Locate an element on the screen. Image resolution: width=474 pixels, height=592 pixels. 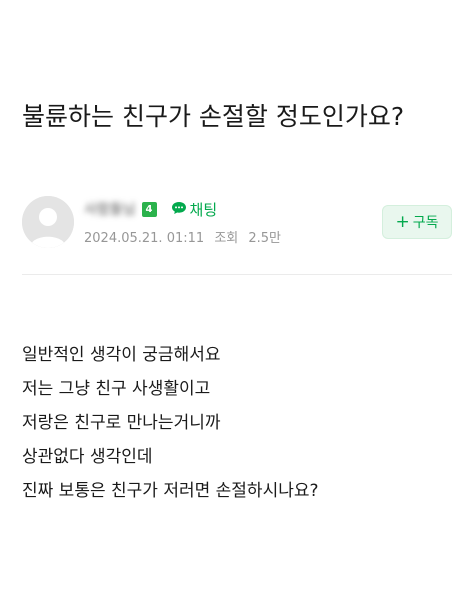
level-badge: 4 is located at coordinates (149, 209).